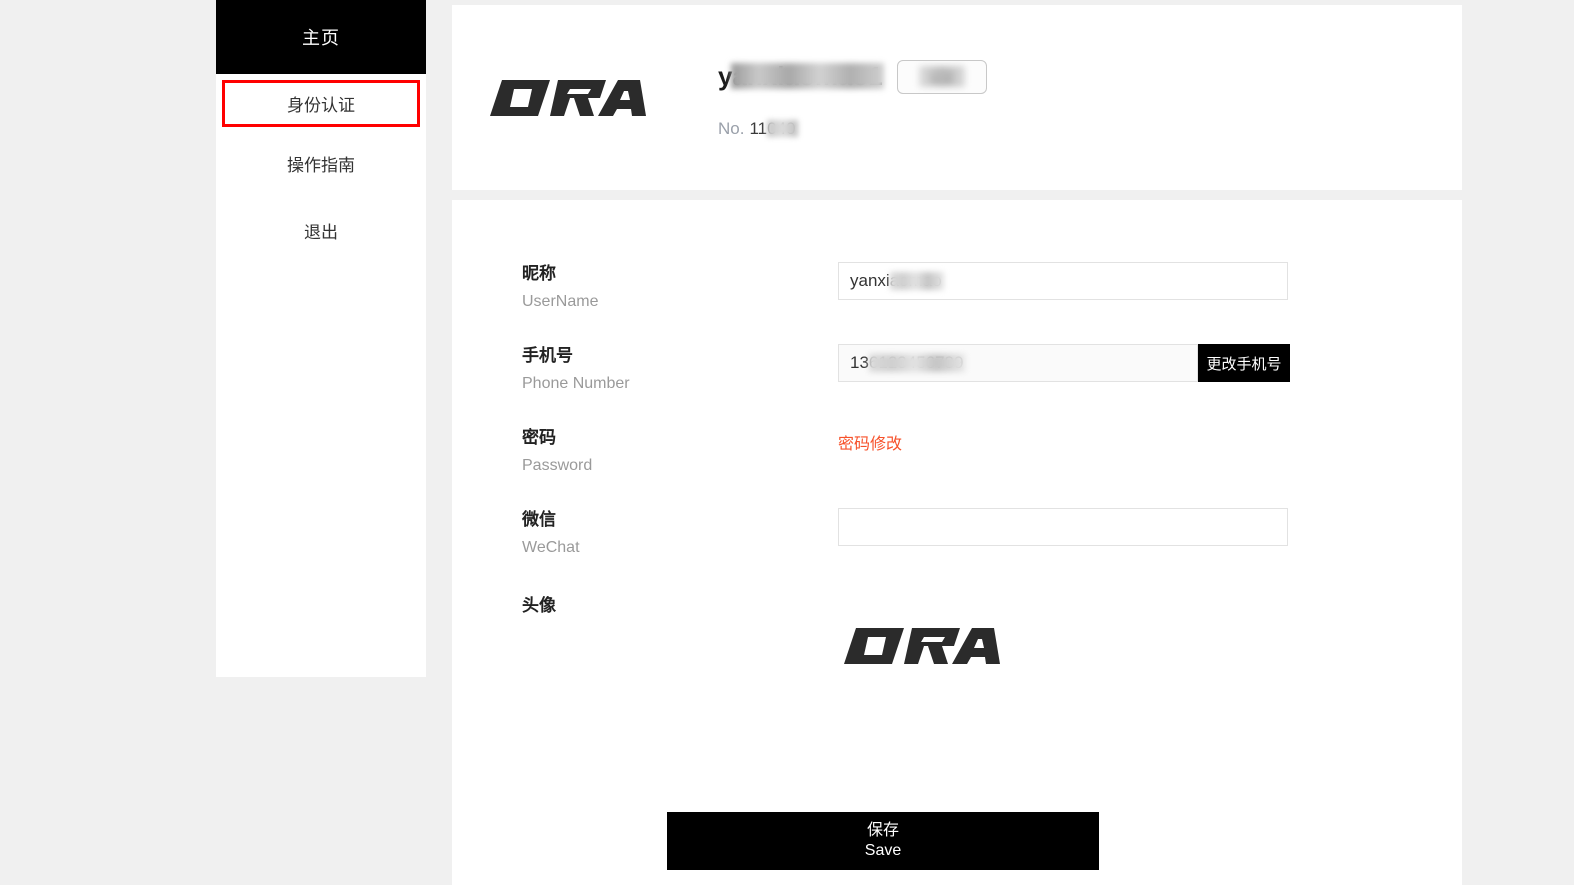  I want to click on profile-status-badge: 认证, so click(941, 76).